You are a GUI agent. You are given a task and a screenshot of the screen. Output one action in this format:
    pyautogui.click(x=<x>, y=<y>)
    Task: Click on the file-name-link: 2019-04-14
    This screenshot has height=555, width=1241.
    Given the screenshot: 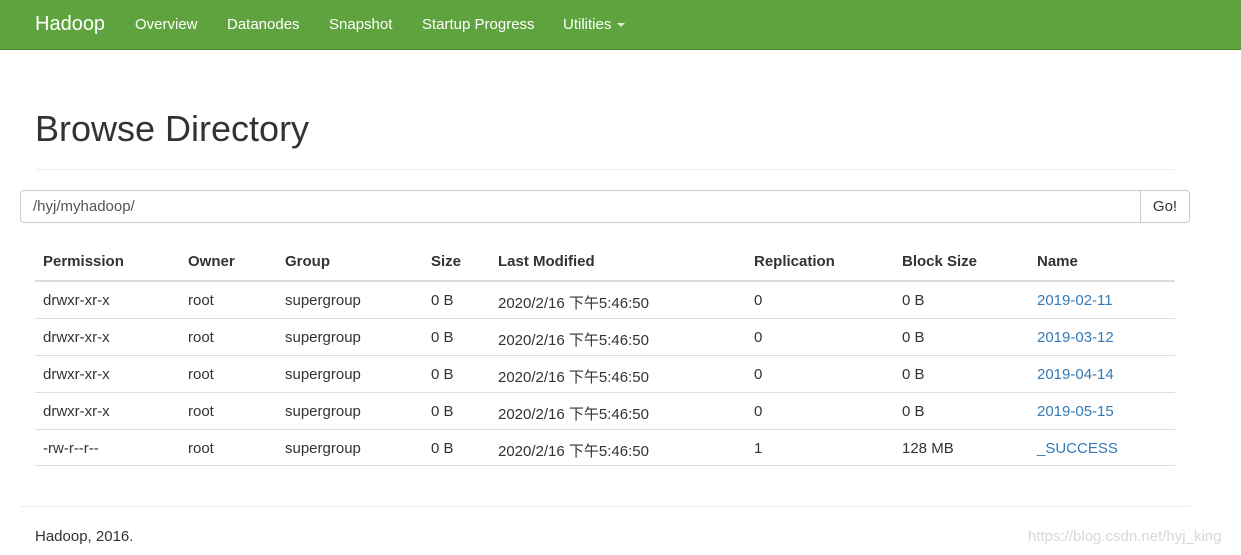 What is the action you would take?
    pyautogui.click(x=1075, y=374)
    